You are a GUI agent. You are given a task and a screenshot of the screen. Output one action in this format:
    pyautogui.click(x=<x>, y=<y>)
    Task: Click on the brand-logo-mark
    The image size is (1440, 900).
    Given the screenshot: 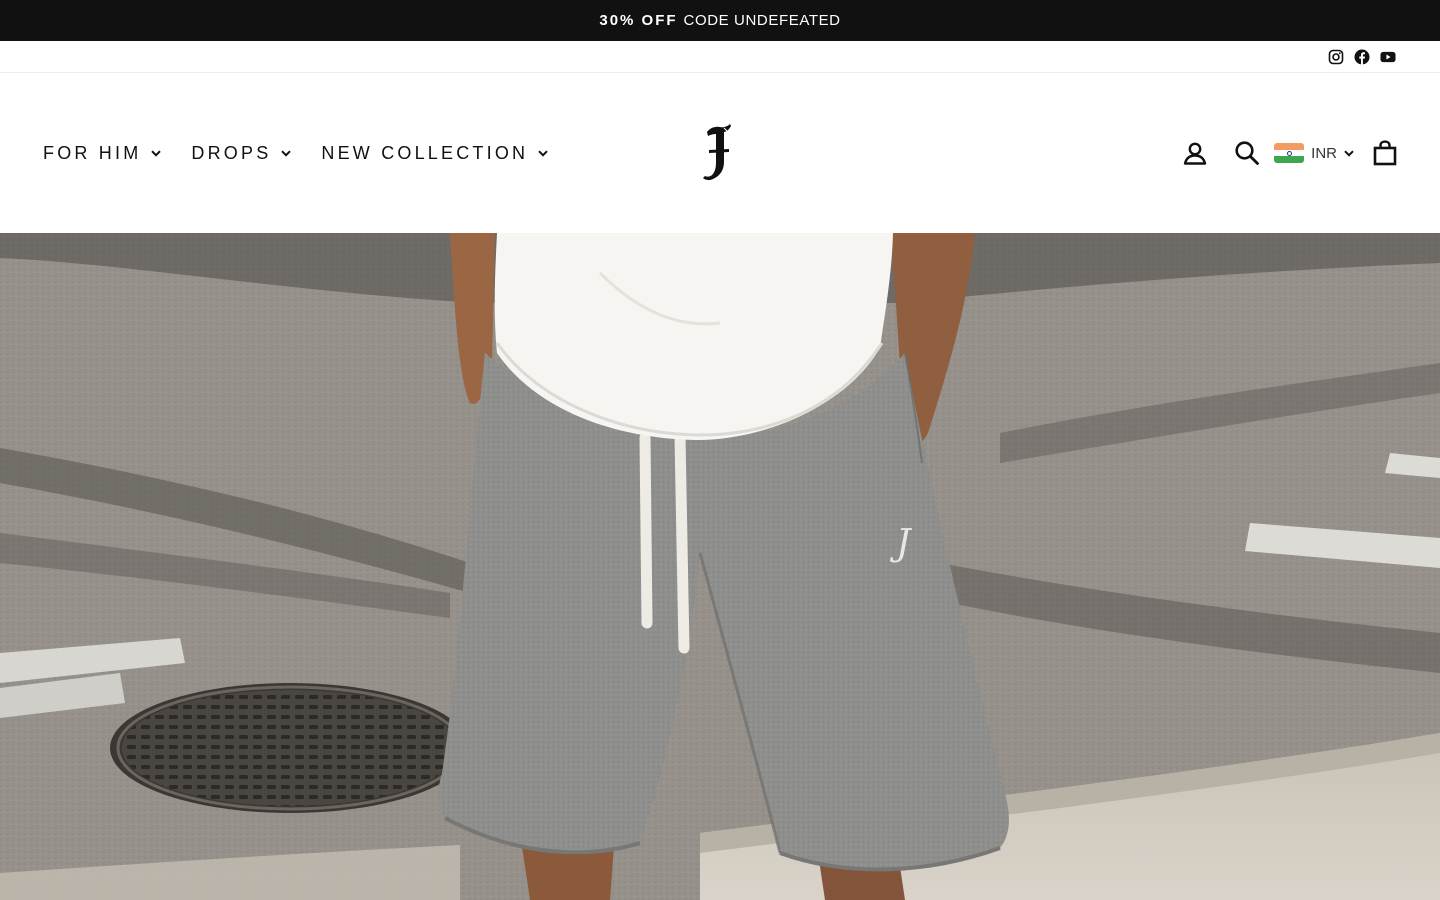 What is the action you would take?
    pyautogui.click(x=717, y=152)
    